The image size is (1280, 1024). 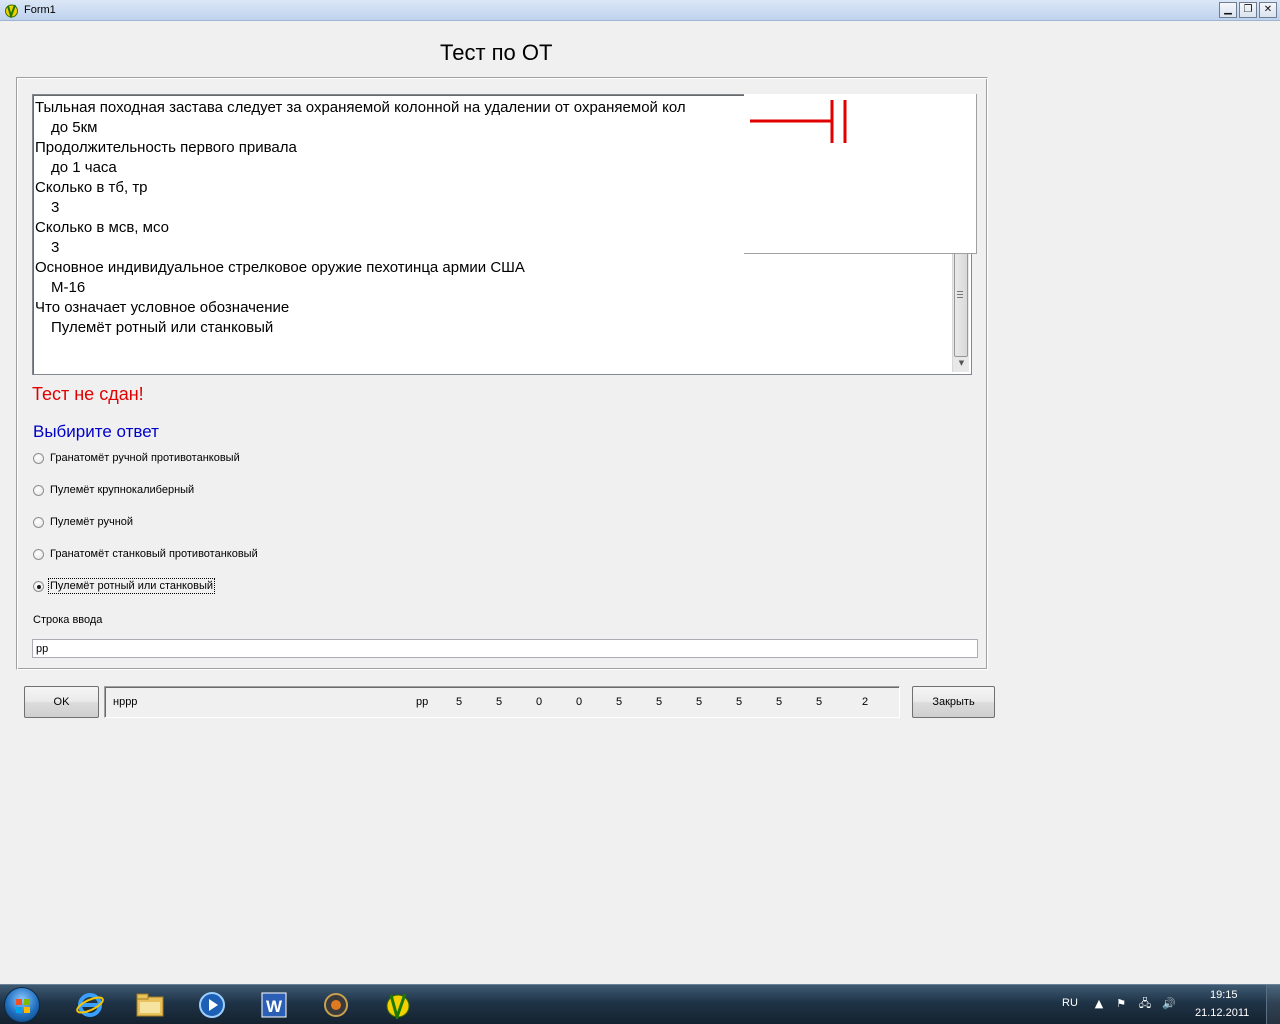 What do you see at coordinates (1099, 1004) in the screenshot?
I see `show-hidden-icons-icon: ▲` at bounding box center [1099, 1004].